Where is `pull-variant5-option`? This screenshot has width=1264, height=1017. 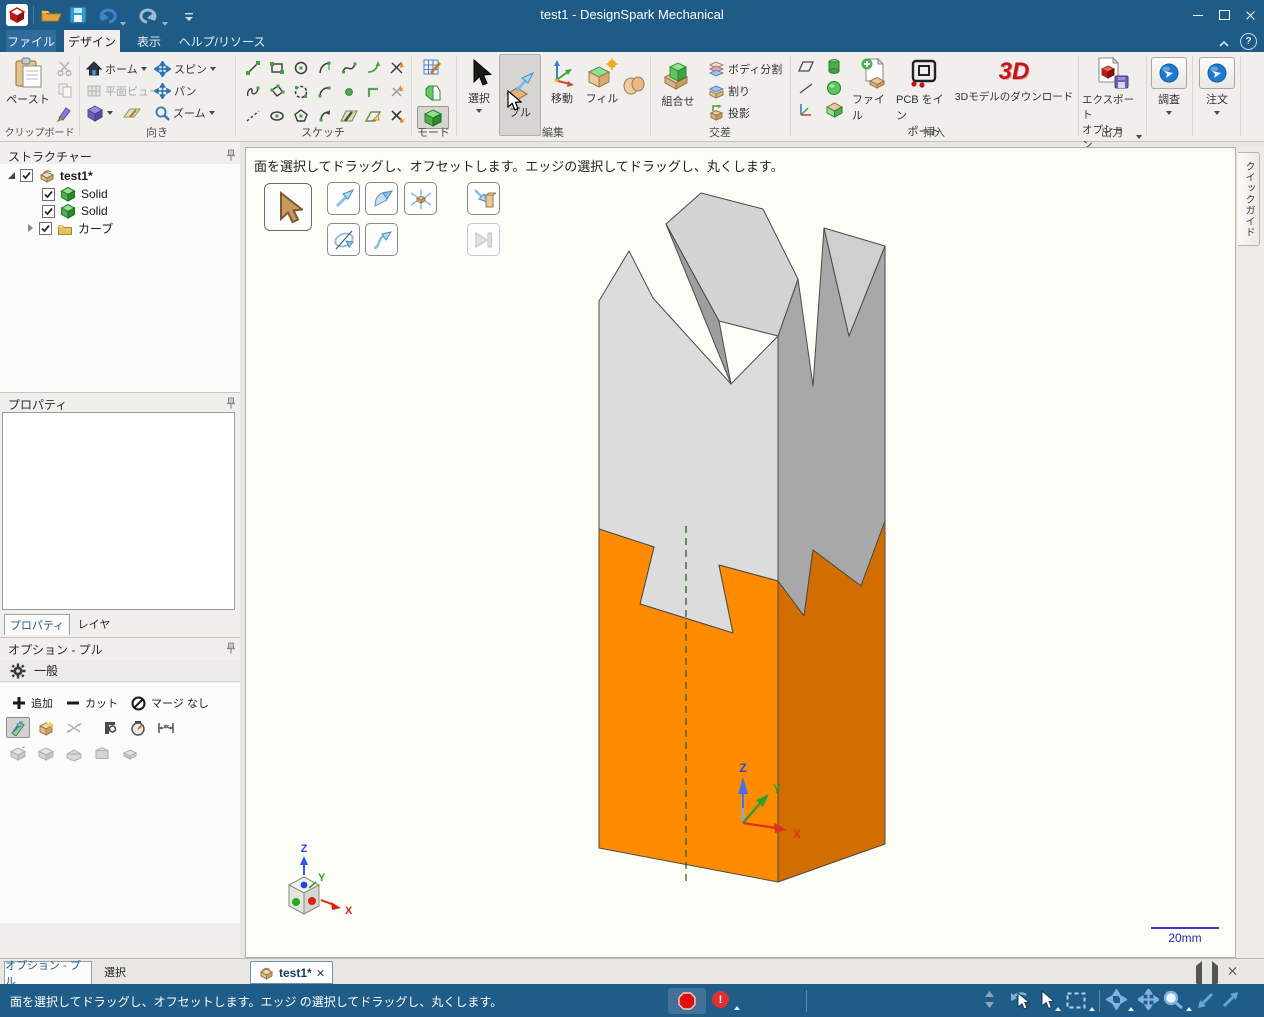
pull-variant5-option is located at coordinates (130, 753).